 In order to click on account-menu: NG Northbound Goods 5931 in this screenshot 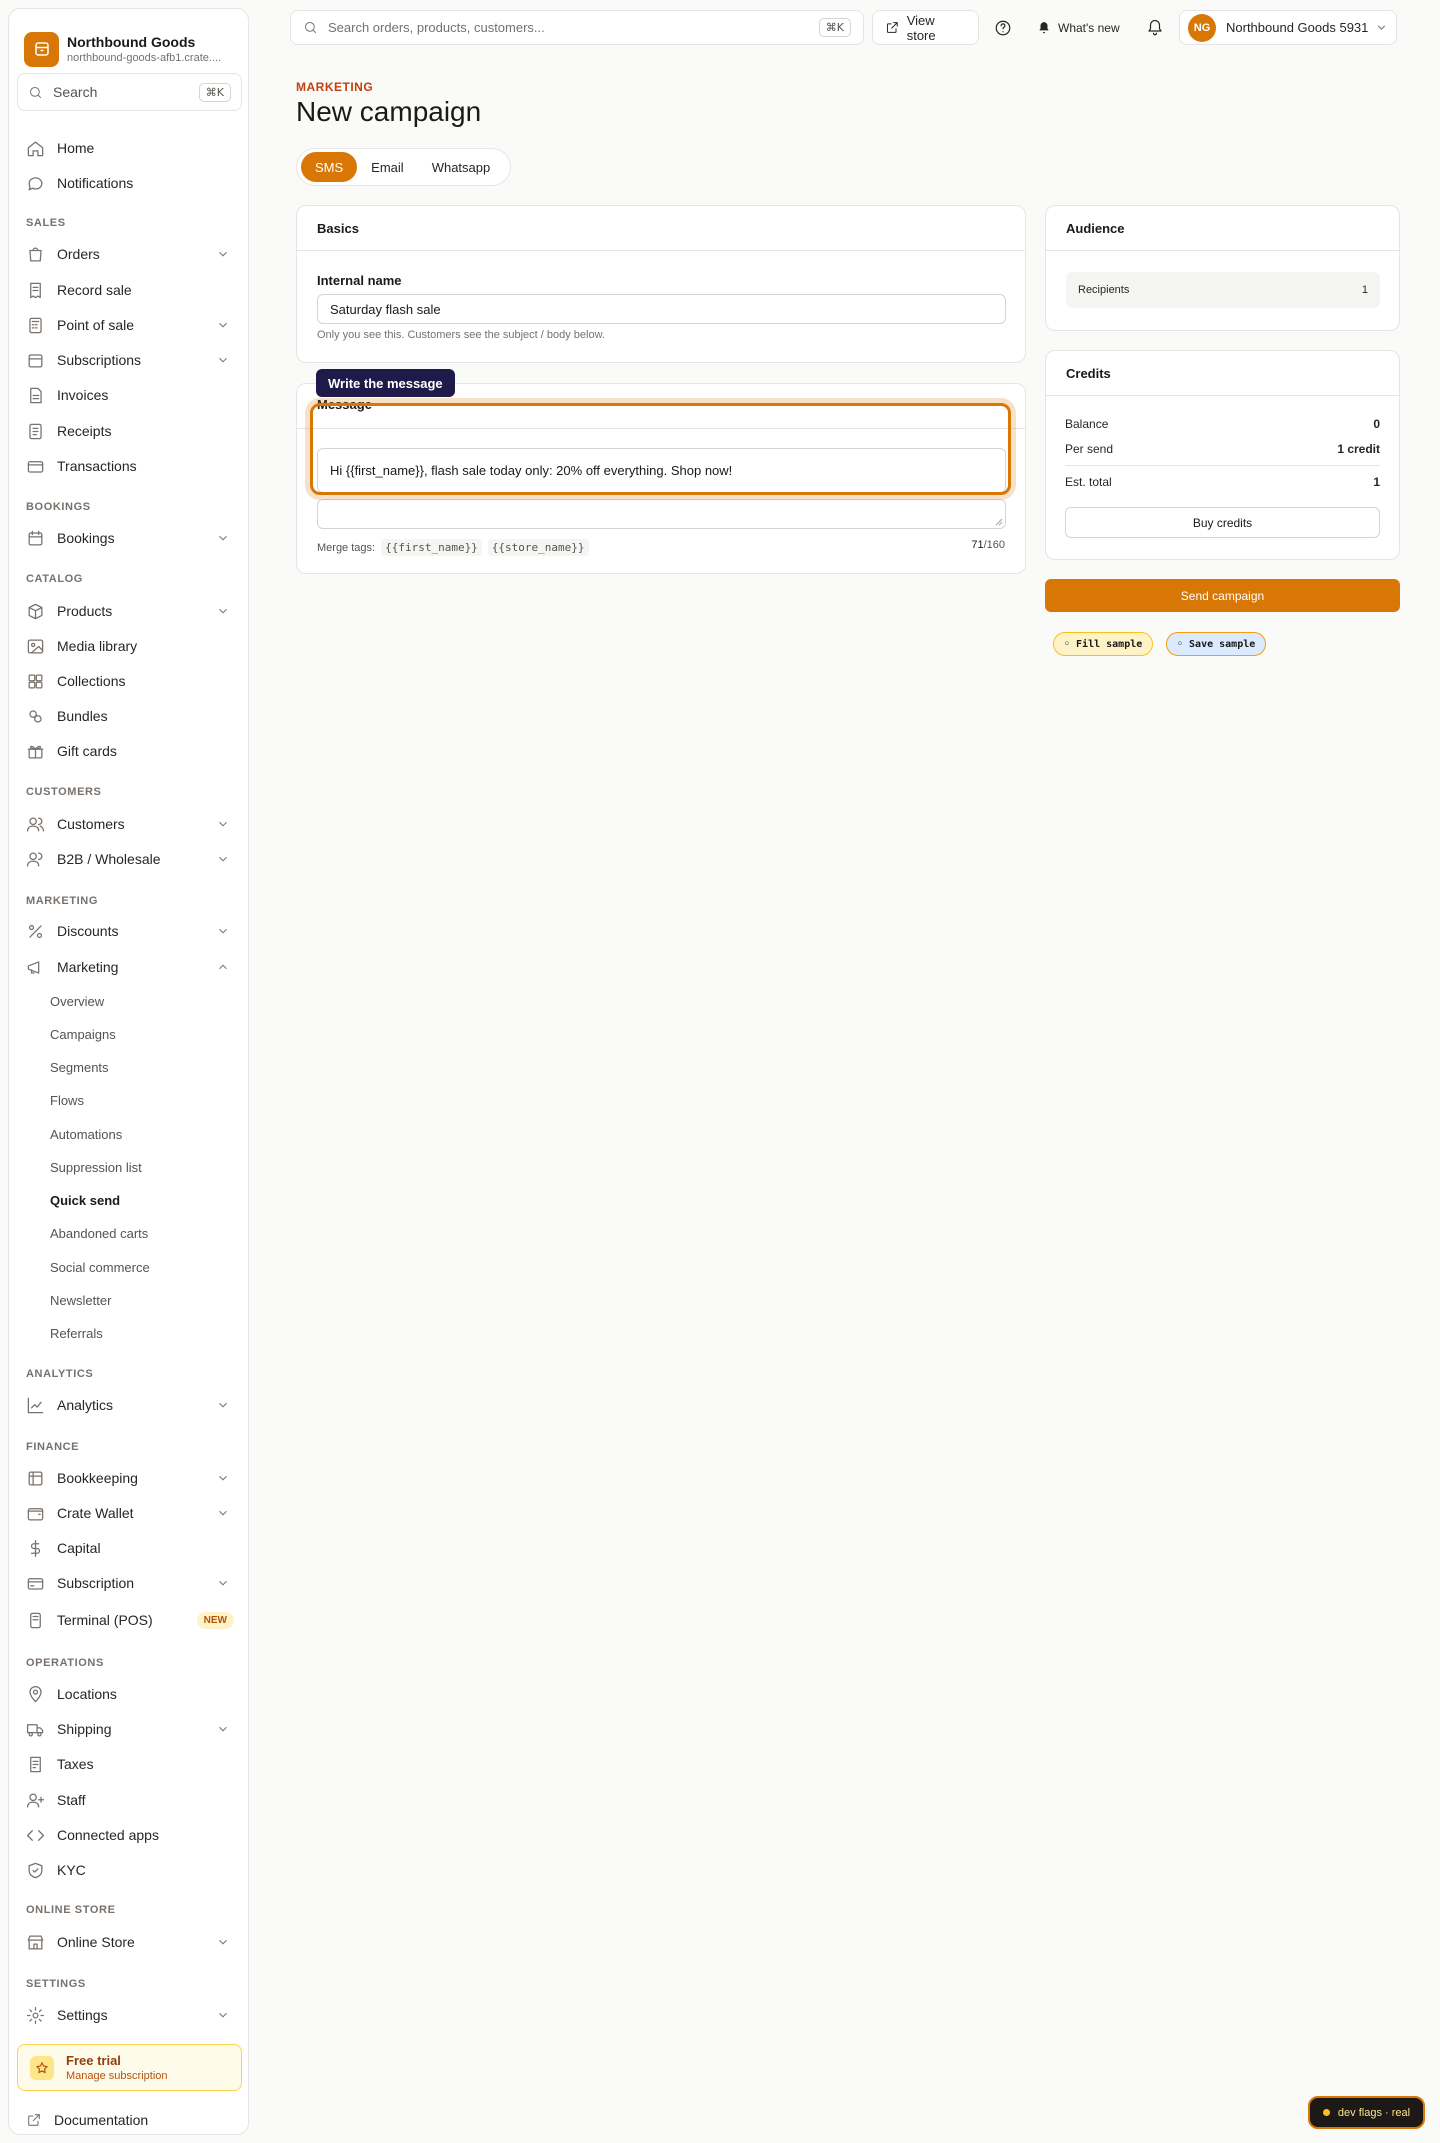, I will do `click(1288, 27)`.